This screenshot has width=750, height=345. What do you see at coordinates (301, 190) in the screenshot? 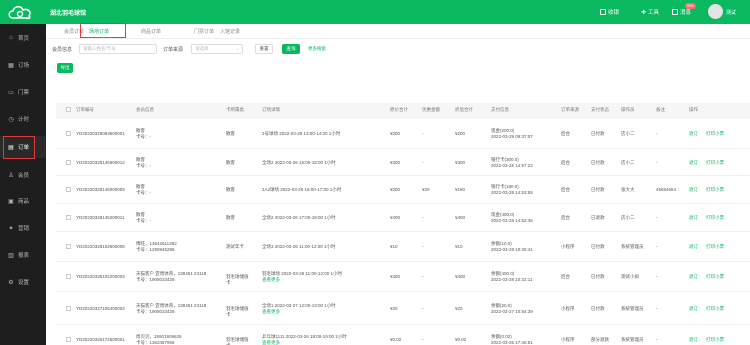
I see `cell-detail: 1A2球场 2022-03-26 16:00-17:00 1小时` at bounding box center [301, 190].